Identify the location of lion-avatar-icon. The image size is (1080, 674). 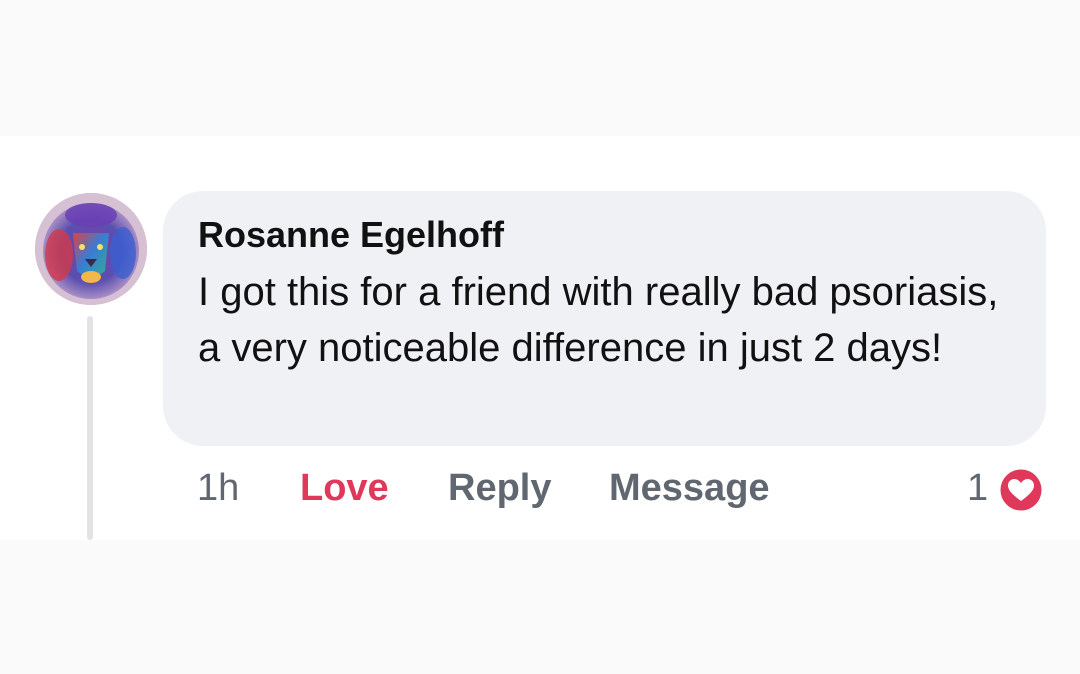
(91, 249).